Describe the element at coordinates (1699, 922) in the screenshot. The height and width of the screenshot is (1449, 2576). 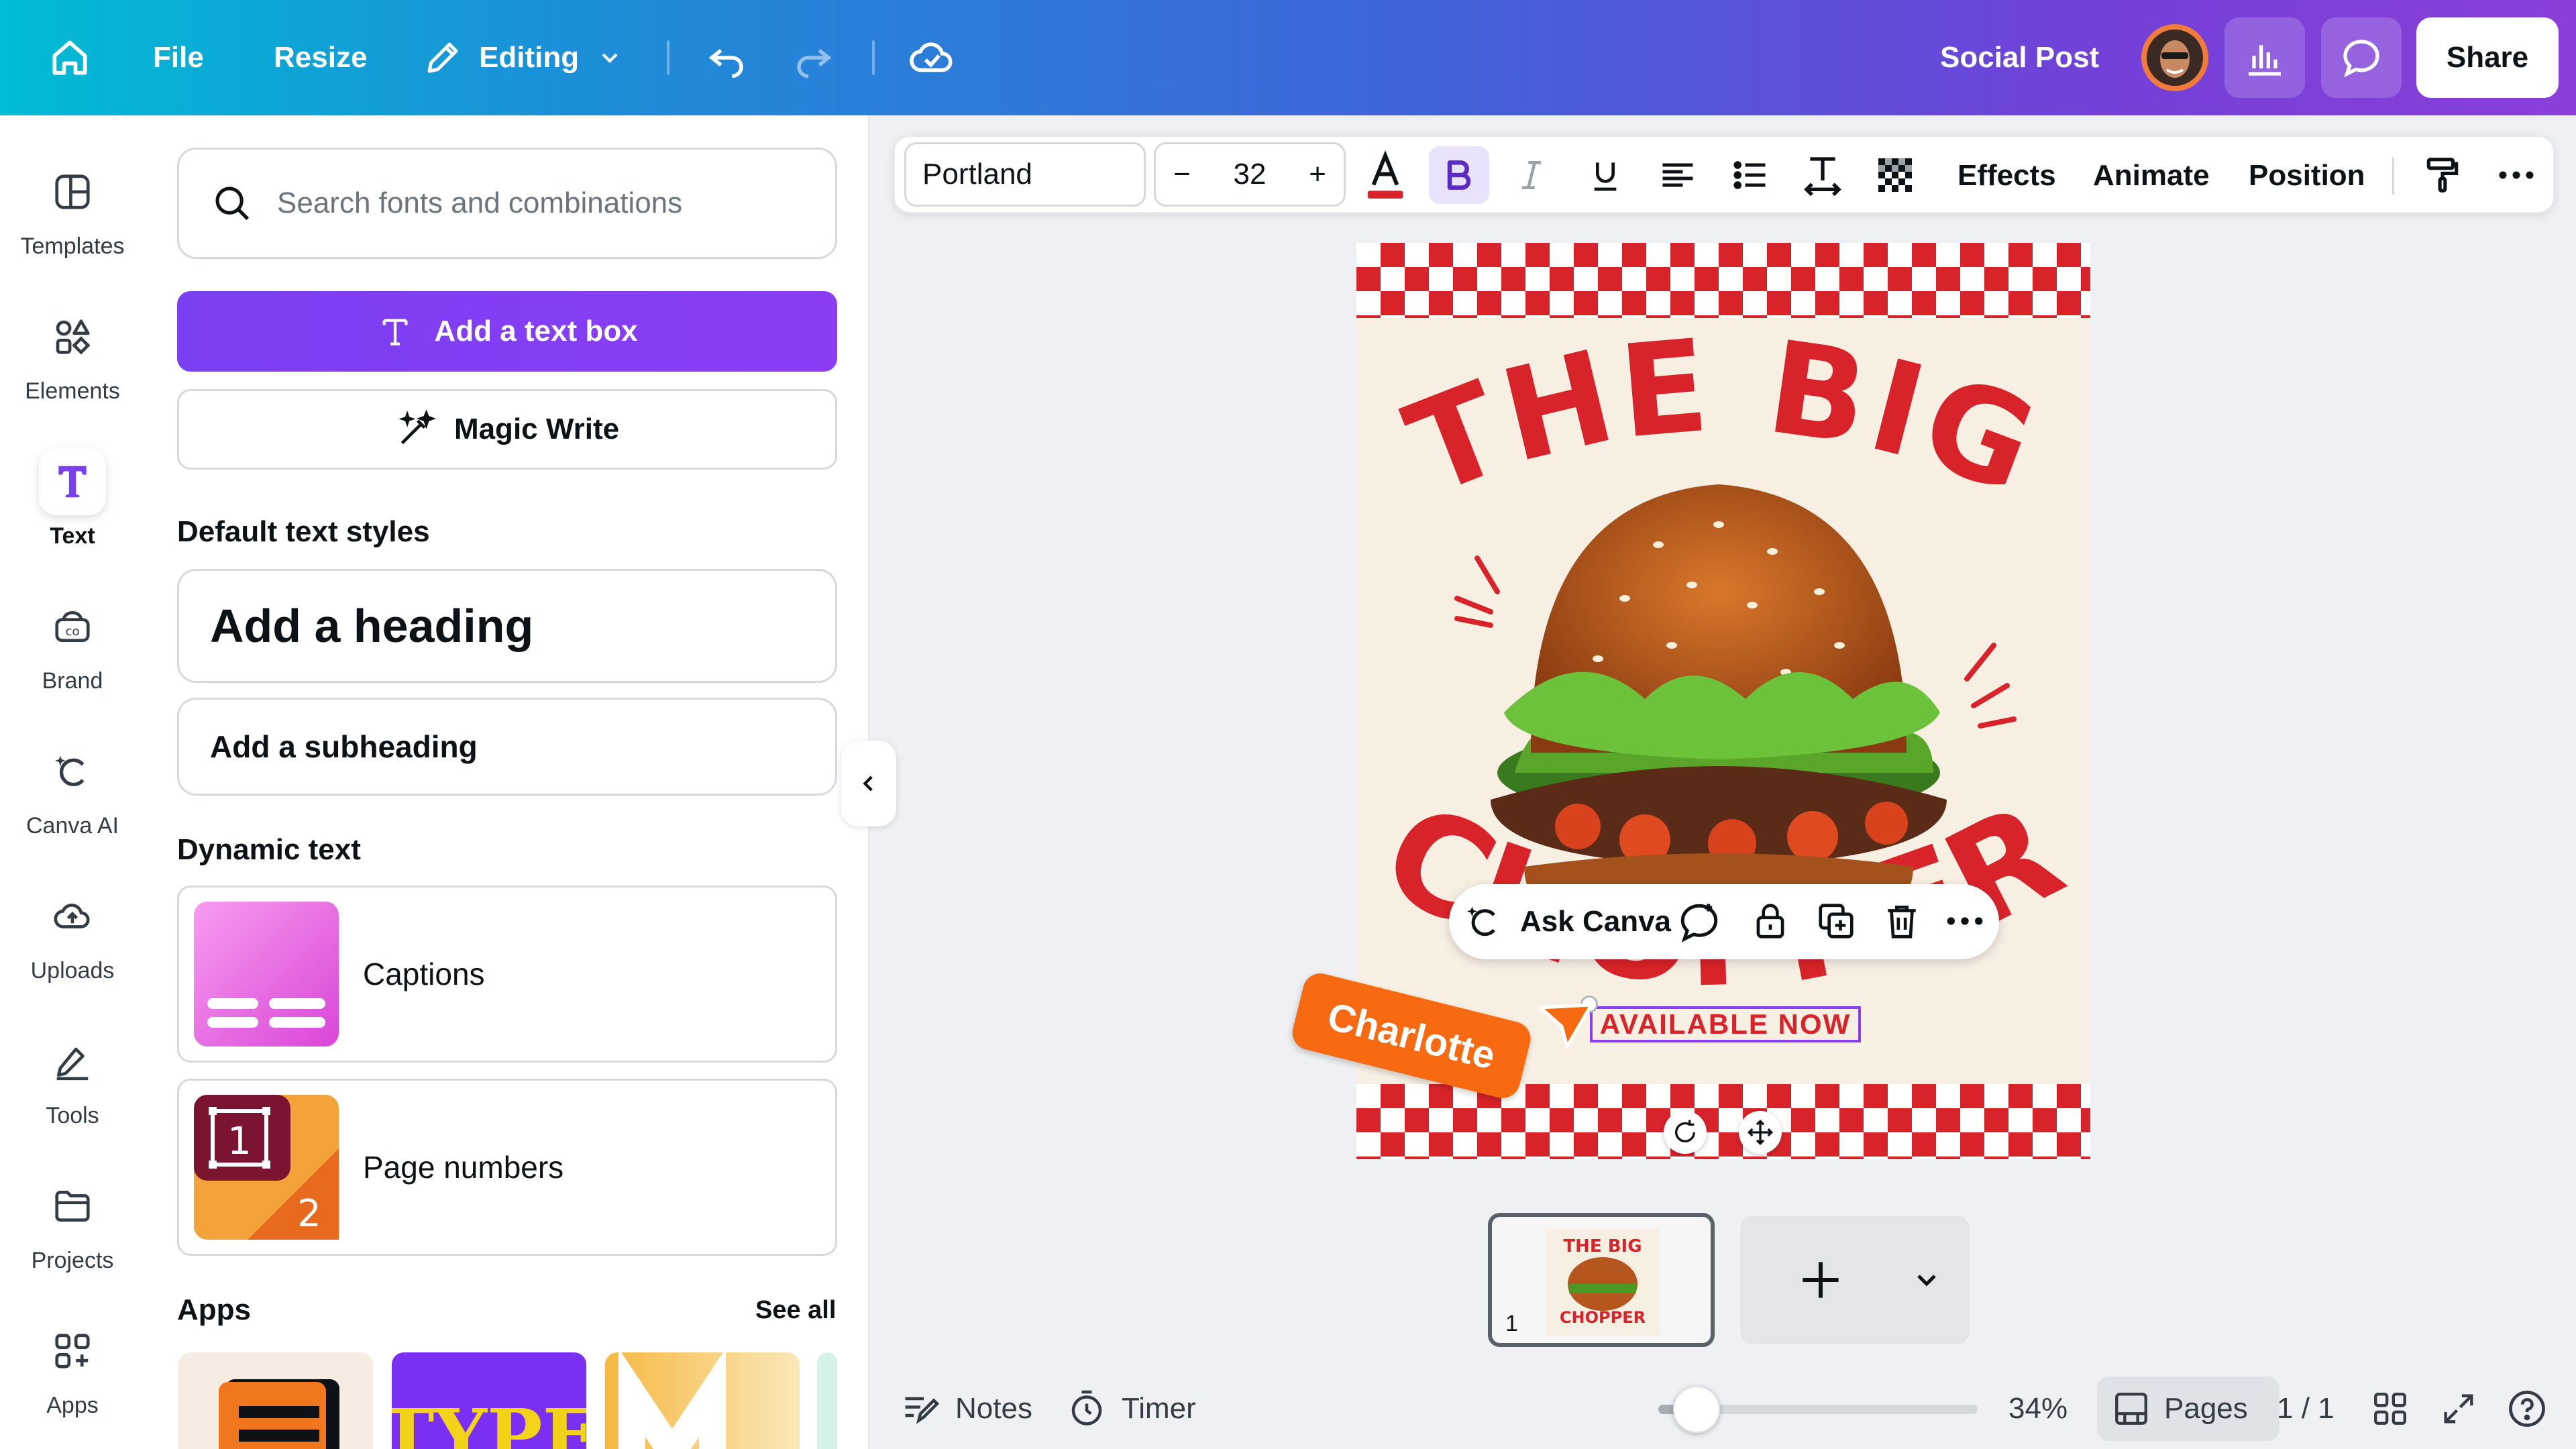
I see `add-comment-button` at that location.